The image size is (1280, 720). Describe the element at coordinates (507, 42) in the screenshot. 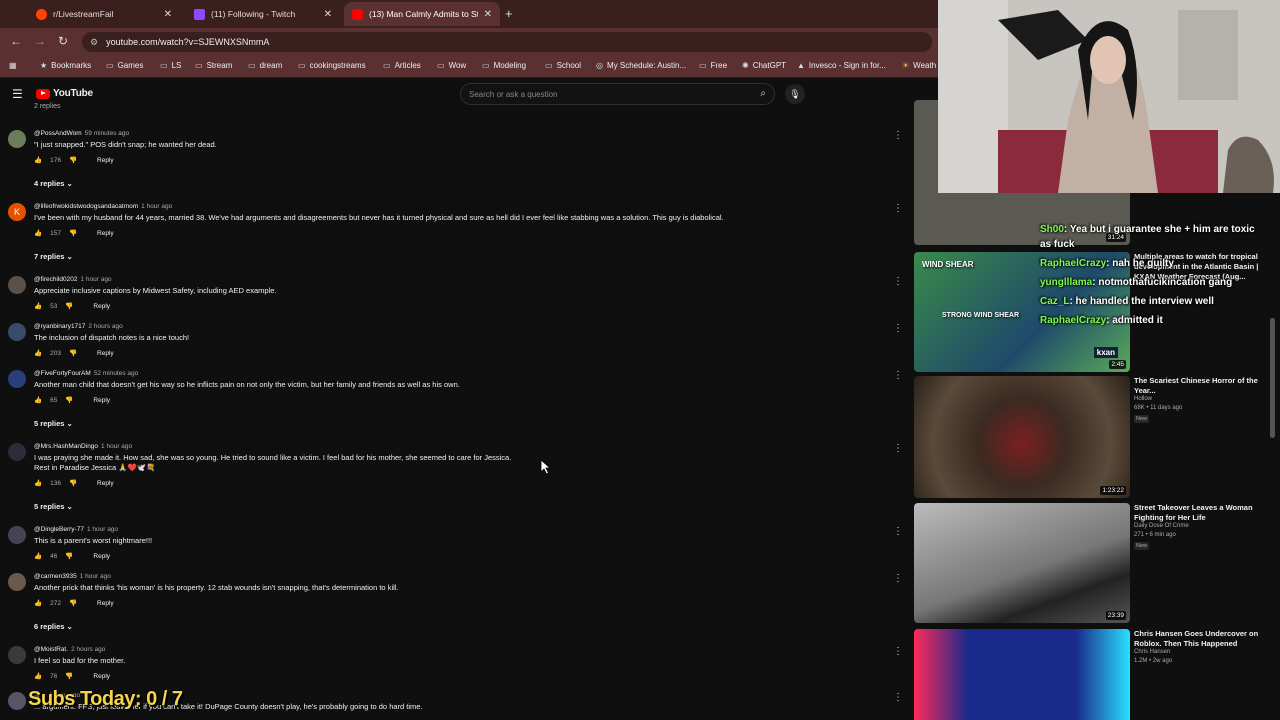

I see `address-bar: ⚙ youtube.com/watch?v=SJEWNXSNmmA` at that location.